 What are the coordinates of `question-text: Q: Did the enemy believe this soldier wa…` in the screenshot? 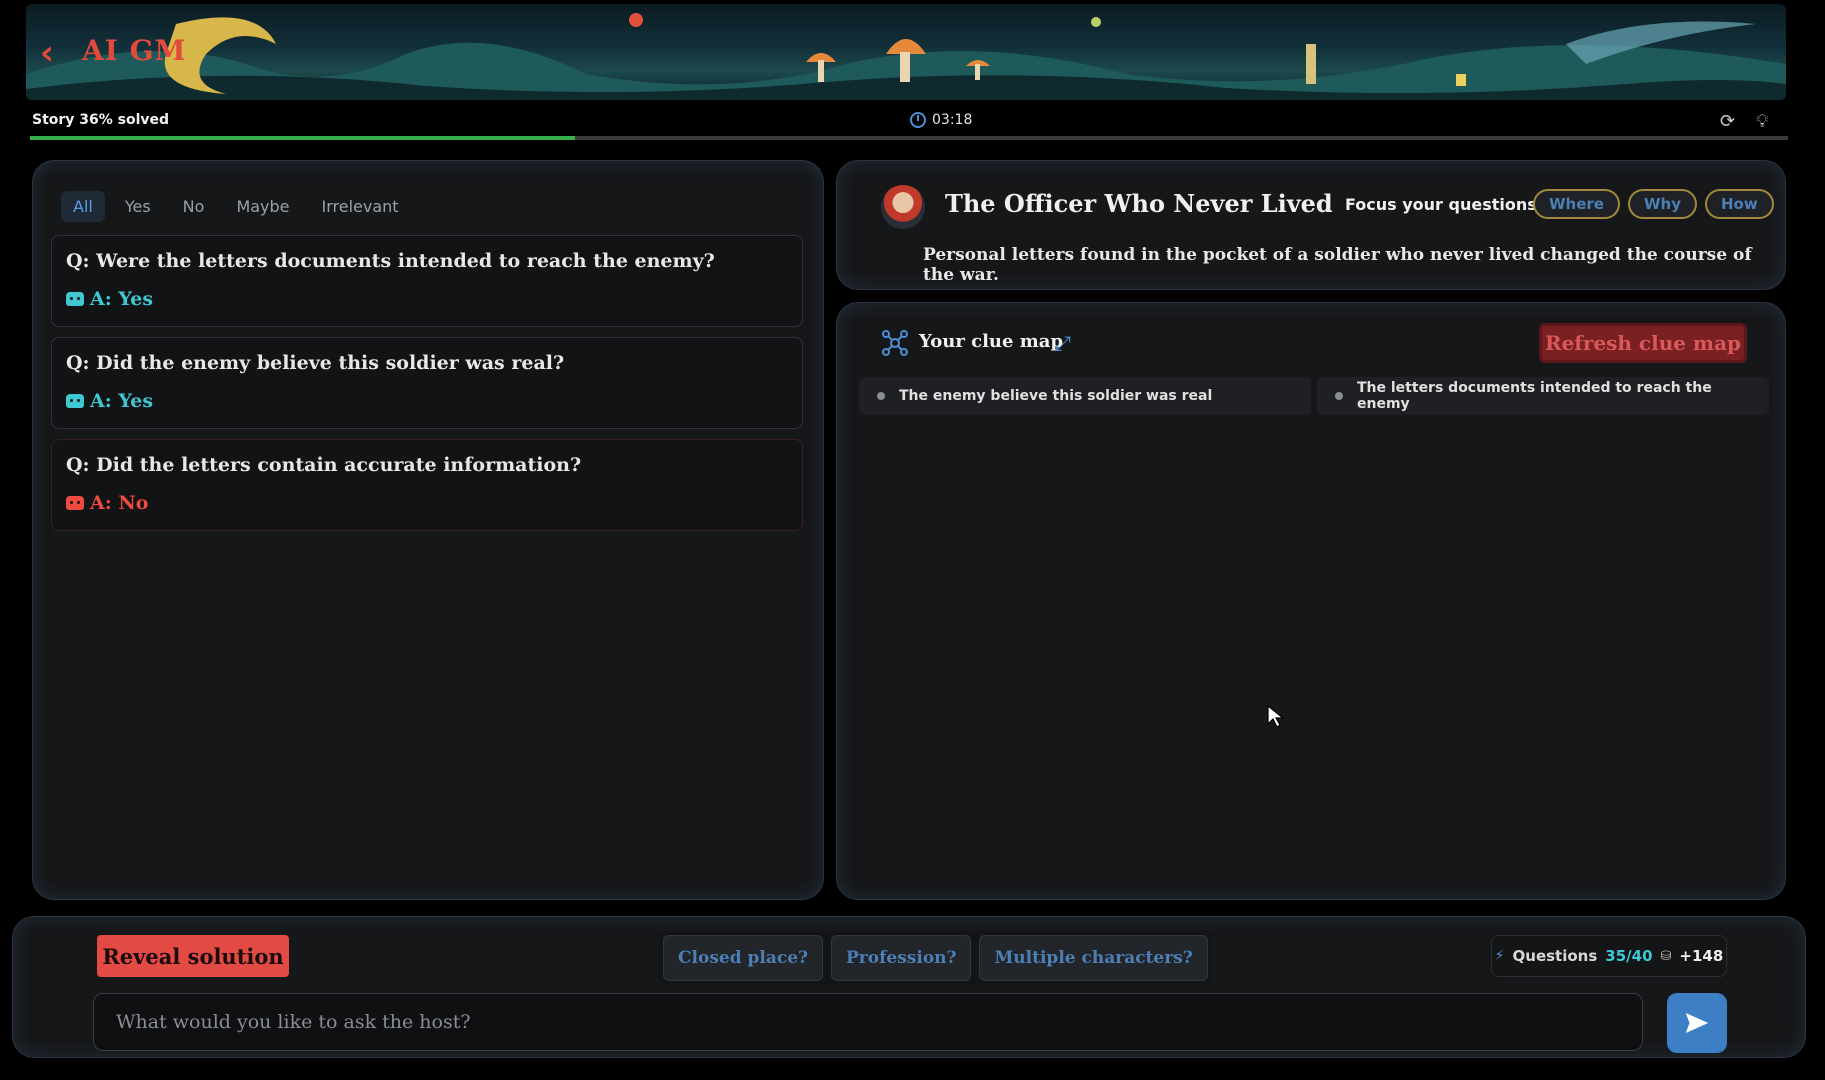 It's located at (315, 363).